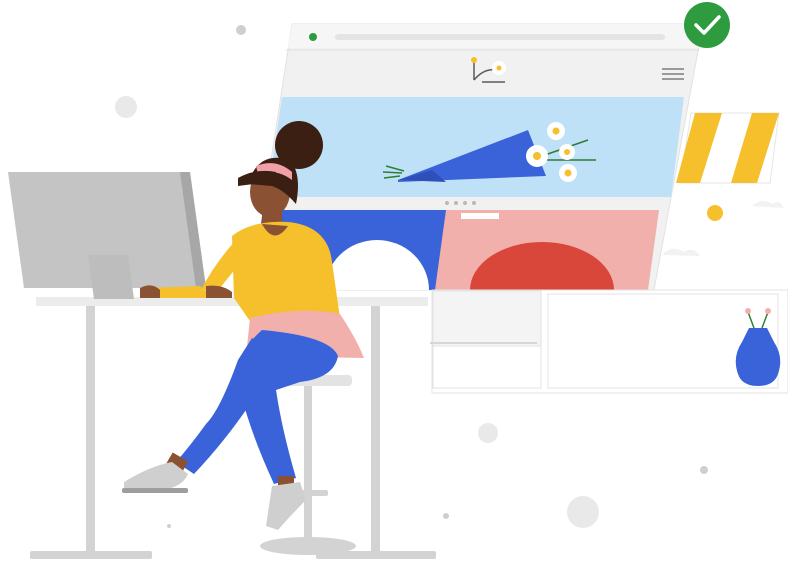  I want to click on stool-base, so click(308, 546).